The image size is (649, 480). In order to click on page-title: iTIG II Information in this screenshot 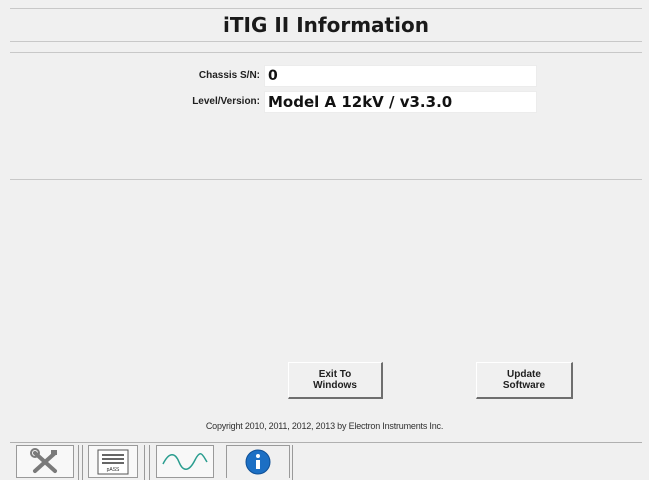, I will do `click(326, 25)`.